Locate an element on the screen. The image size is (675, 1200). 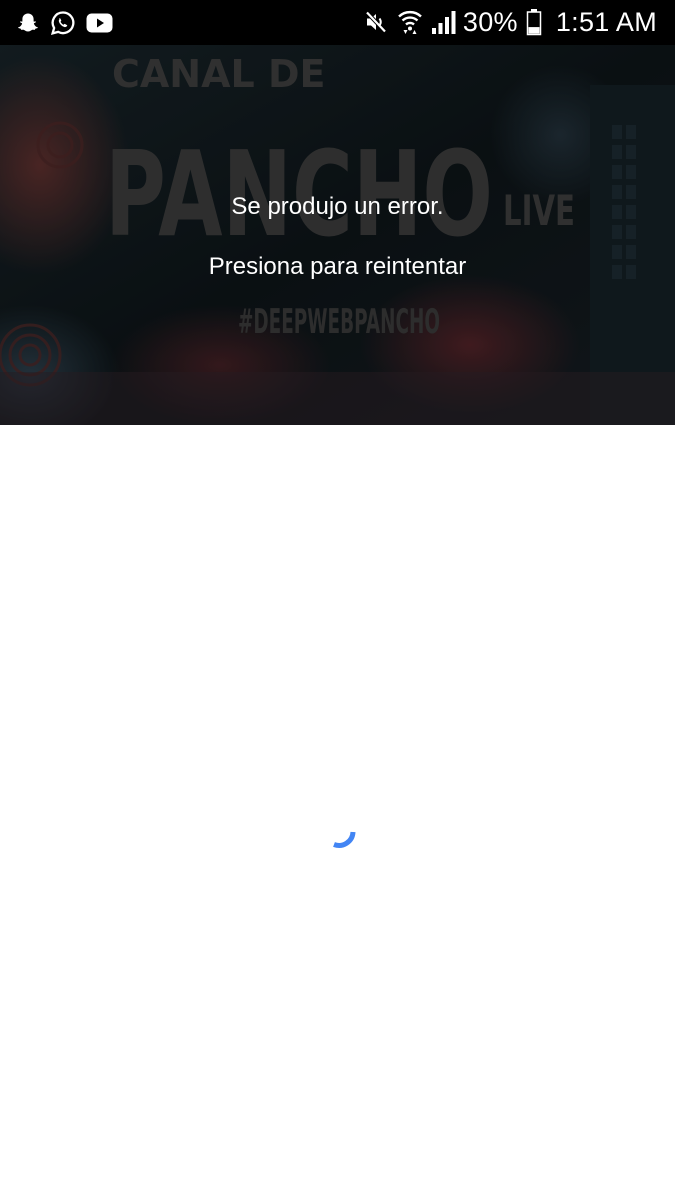
system-status: 30% 1:51 AM is located at coordinates (510, 22).